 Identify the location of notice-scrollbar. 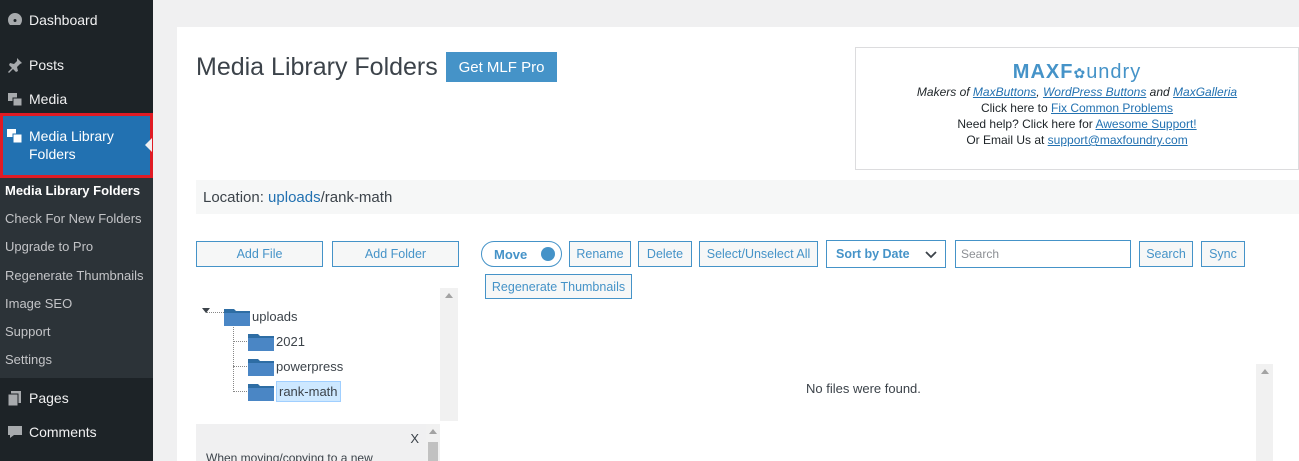
(433, 442).